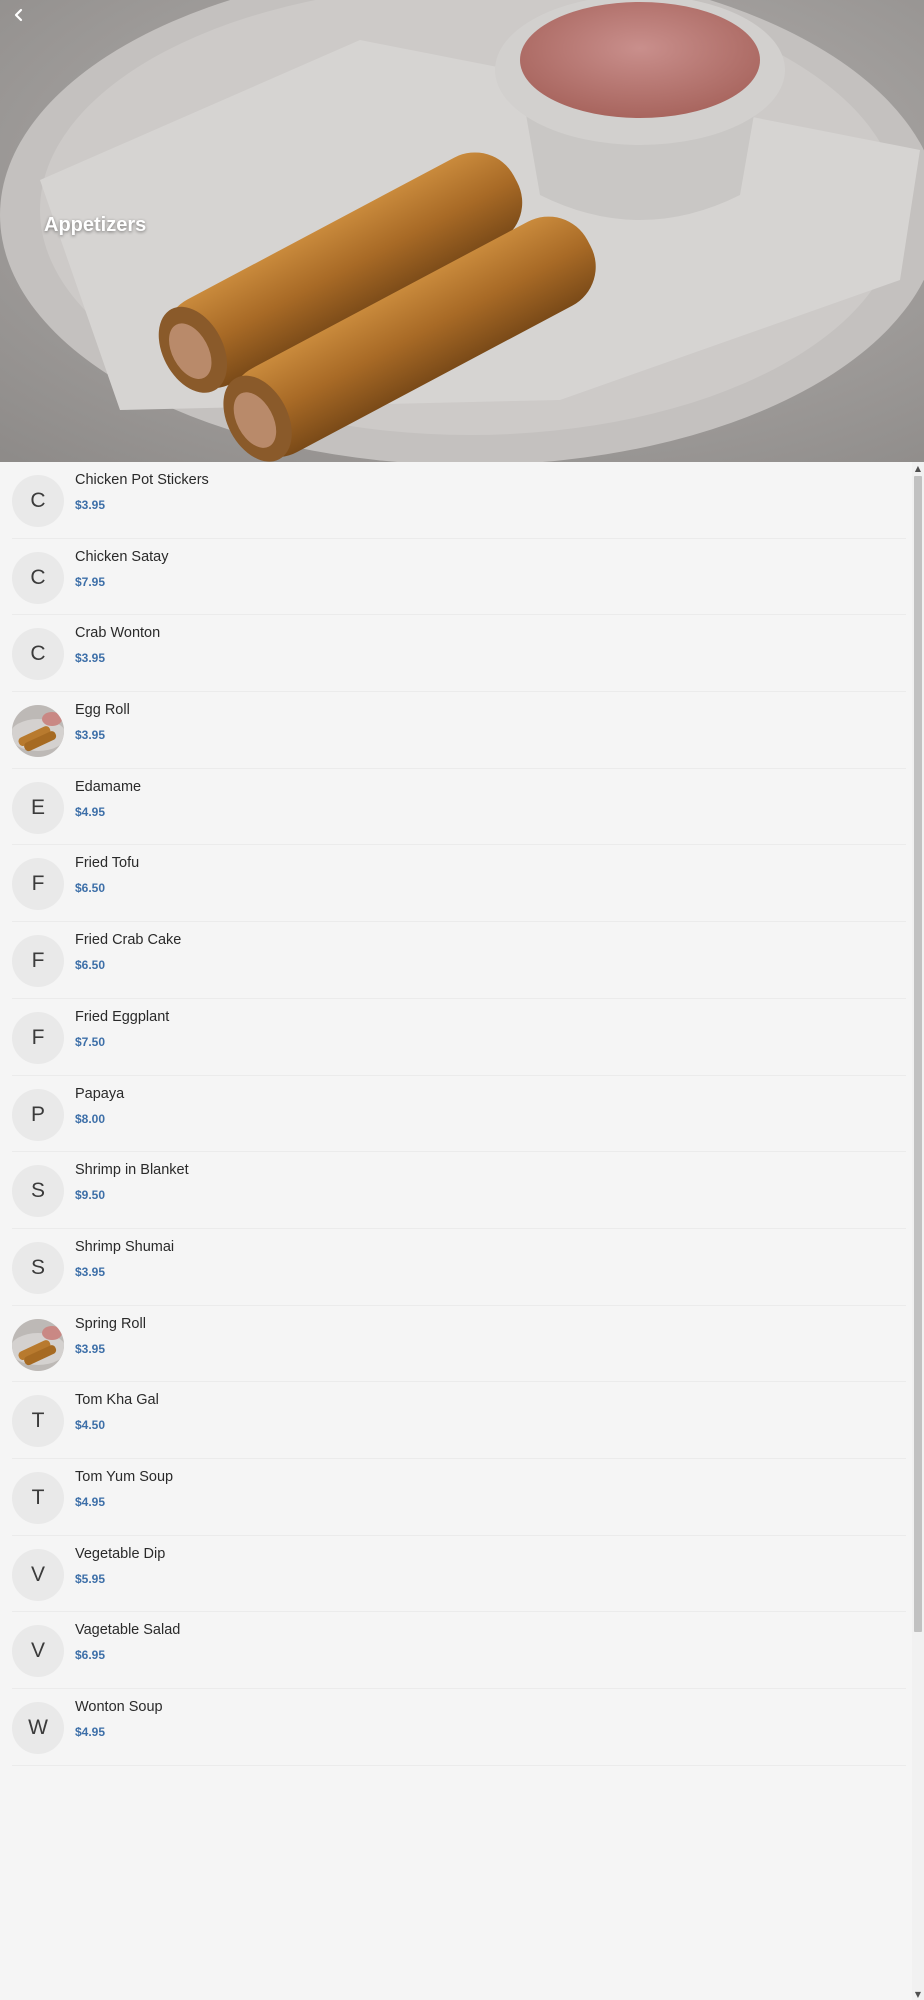 The width and height of the screenshot is (924, 2000). What do you see at coordinates (456, 1190) in the screenshot?
I see `menu-item-row: S Shrimp in Blanket $9.50` at bounding box center [456, 1190].